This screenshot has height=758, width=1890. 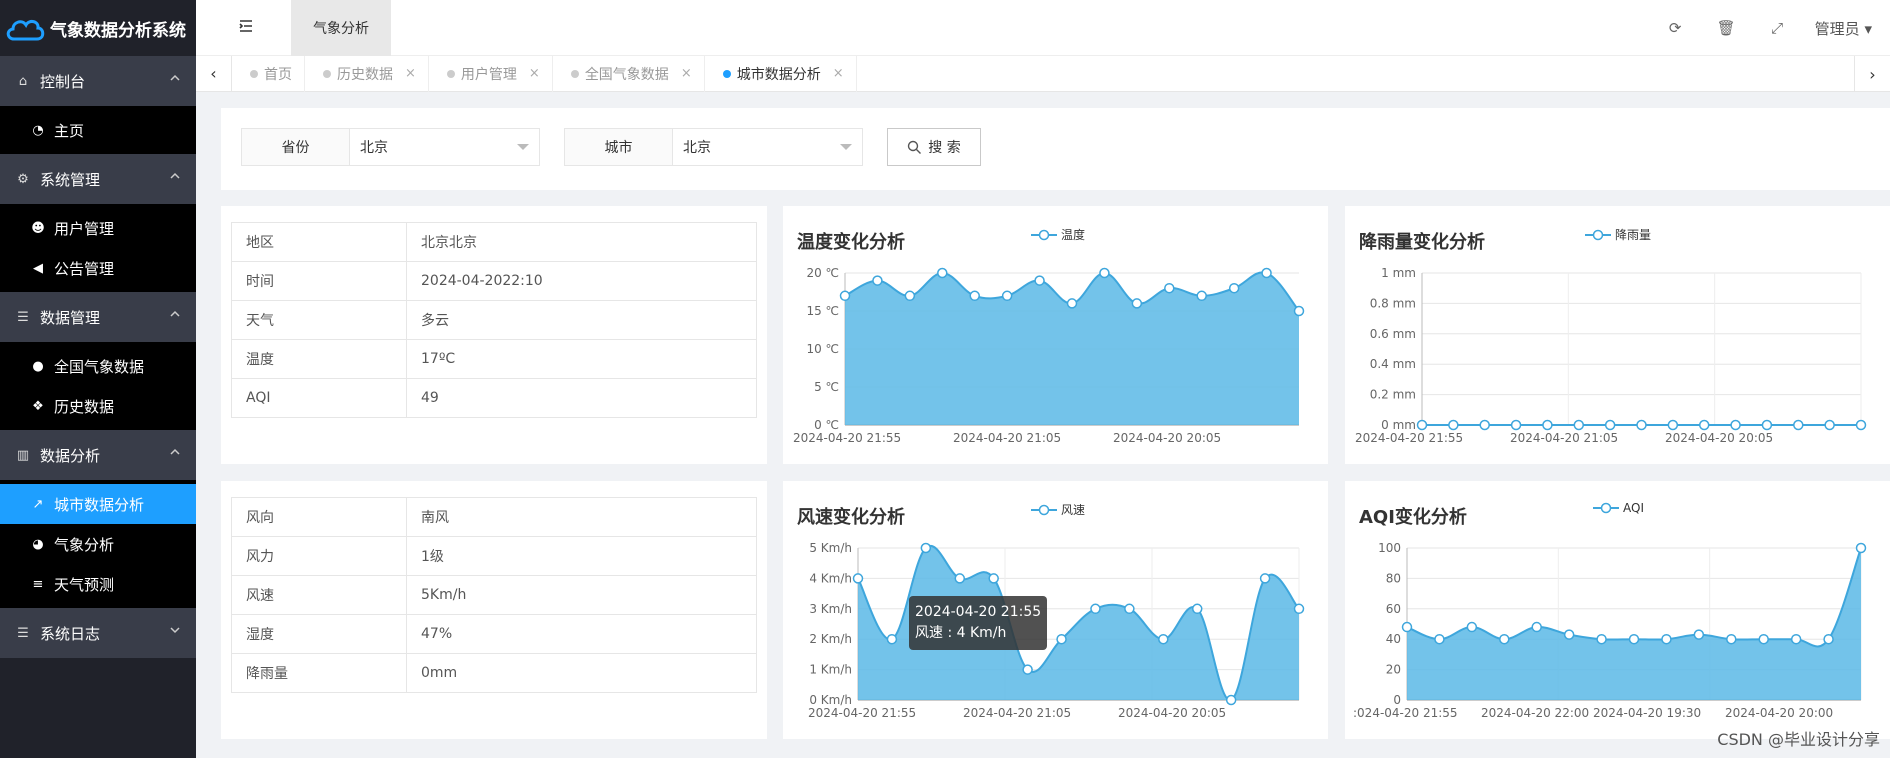 I want to click on tooltip-line: 风速 : 4 Km/h, so click(x=961, y=633).